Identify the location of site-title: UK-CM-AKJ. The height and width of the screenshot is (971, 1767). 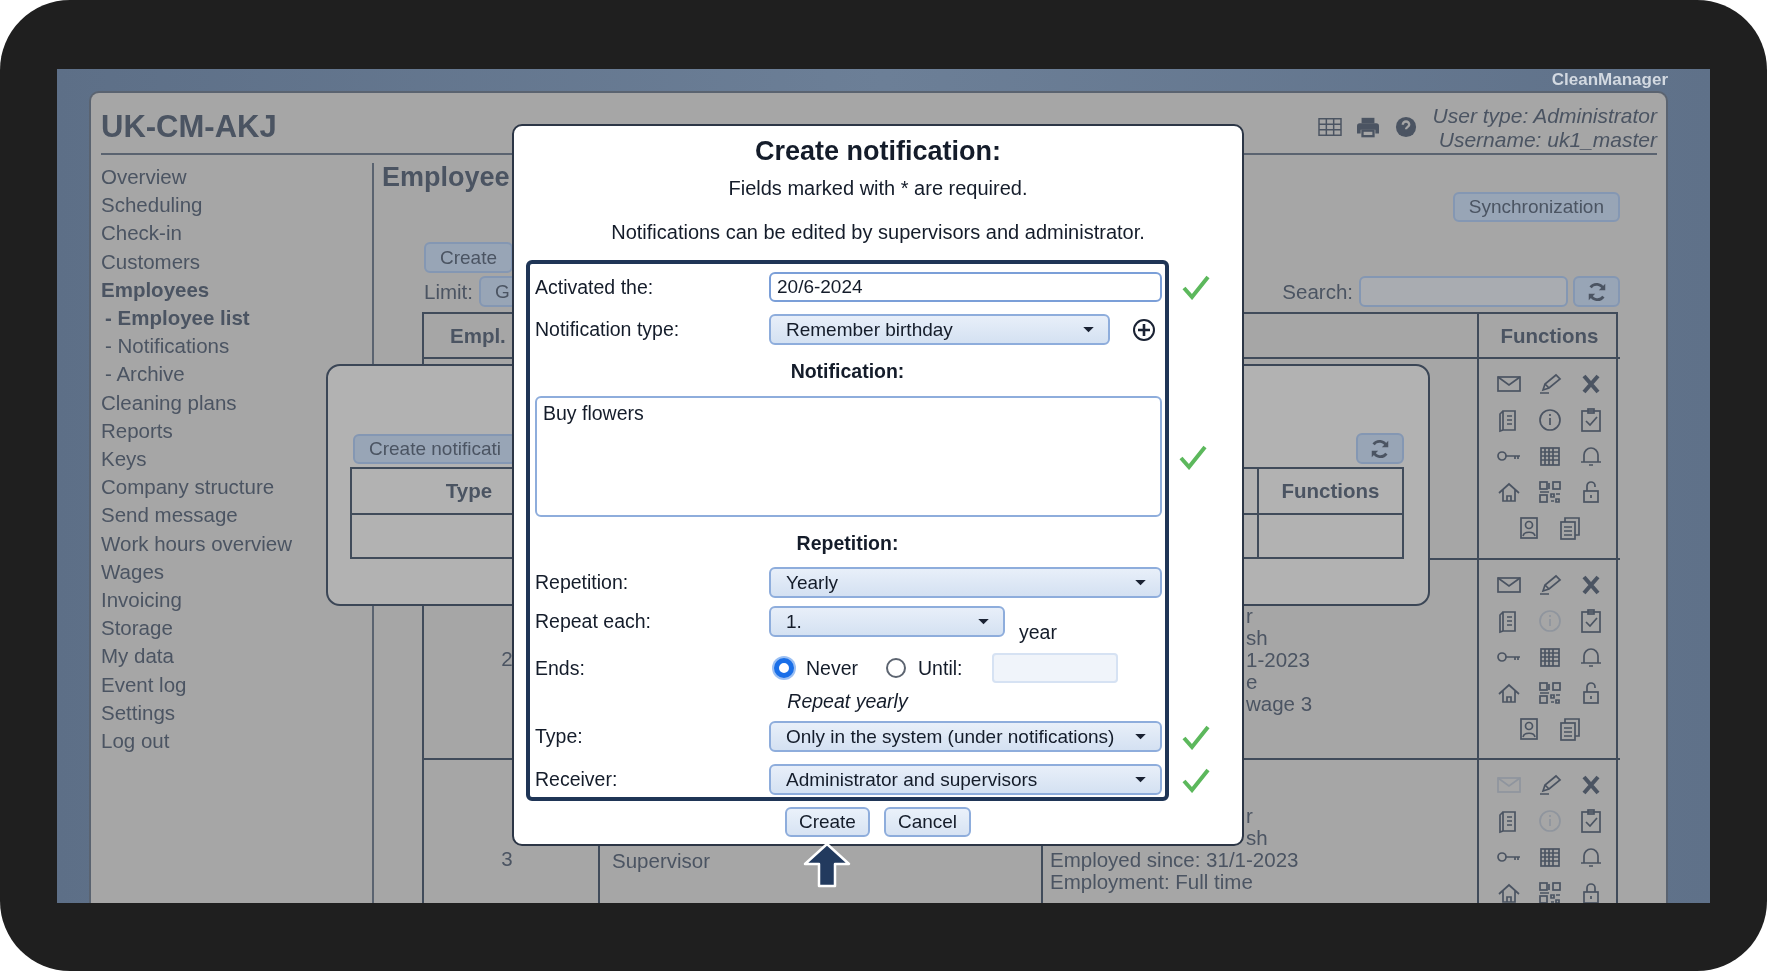
(189, 127).